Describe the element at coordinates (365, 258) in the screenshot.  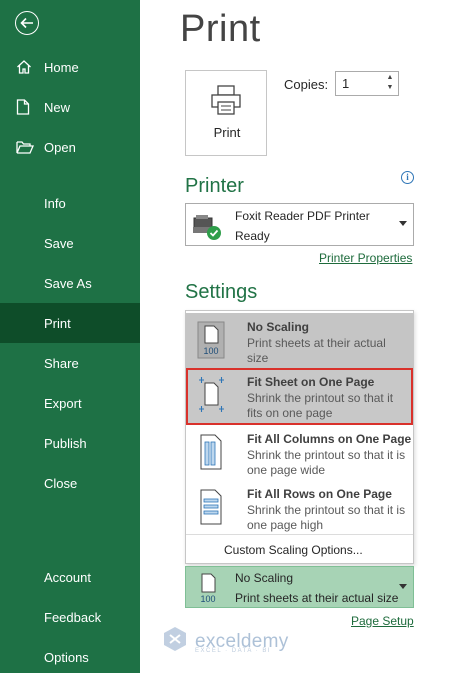
I see `printer-properties-link: Printer Properties` at that location.